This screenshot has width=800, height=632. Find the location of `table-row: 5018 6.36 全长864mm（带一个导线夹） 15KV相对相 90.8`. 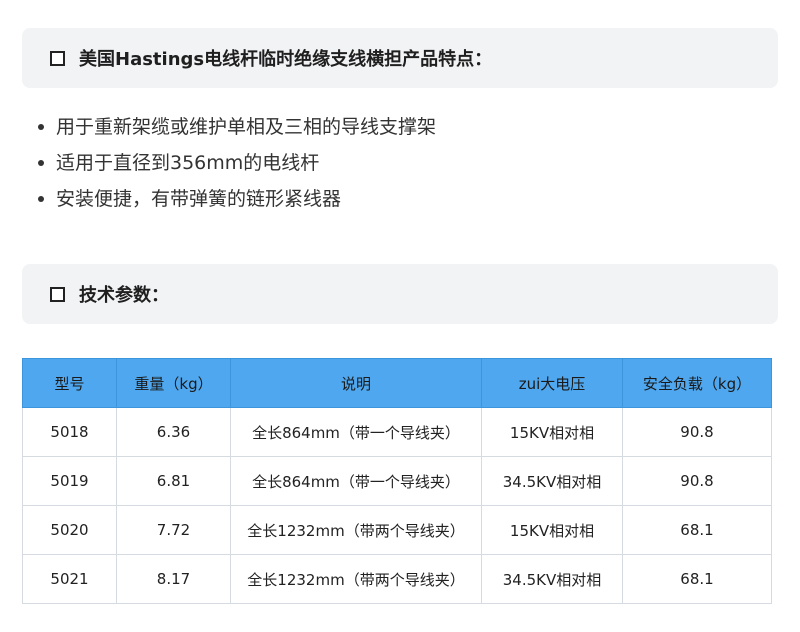

table-row: 5018 6.36 全长864mm（带一个导线夹） 15KV相对相 90.8 is located at coordinates (397, 432).